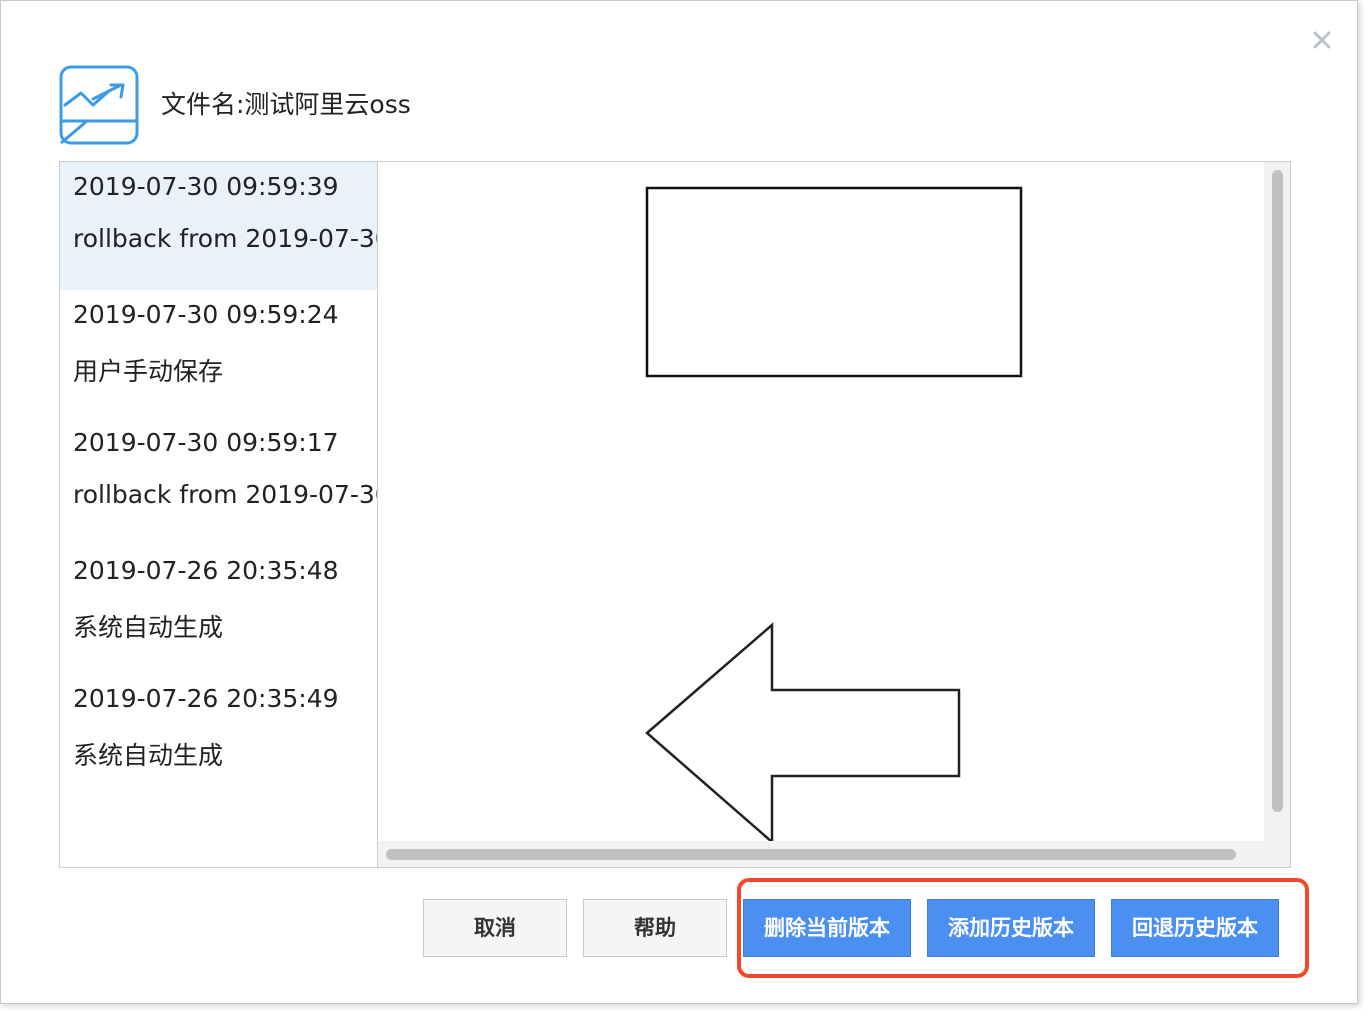 Image resolution: width=1368 pixels, height=1018 pixels. I want to click on horizontal-scrollbar-thumb, so click(811, 854).